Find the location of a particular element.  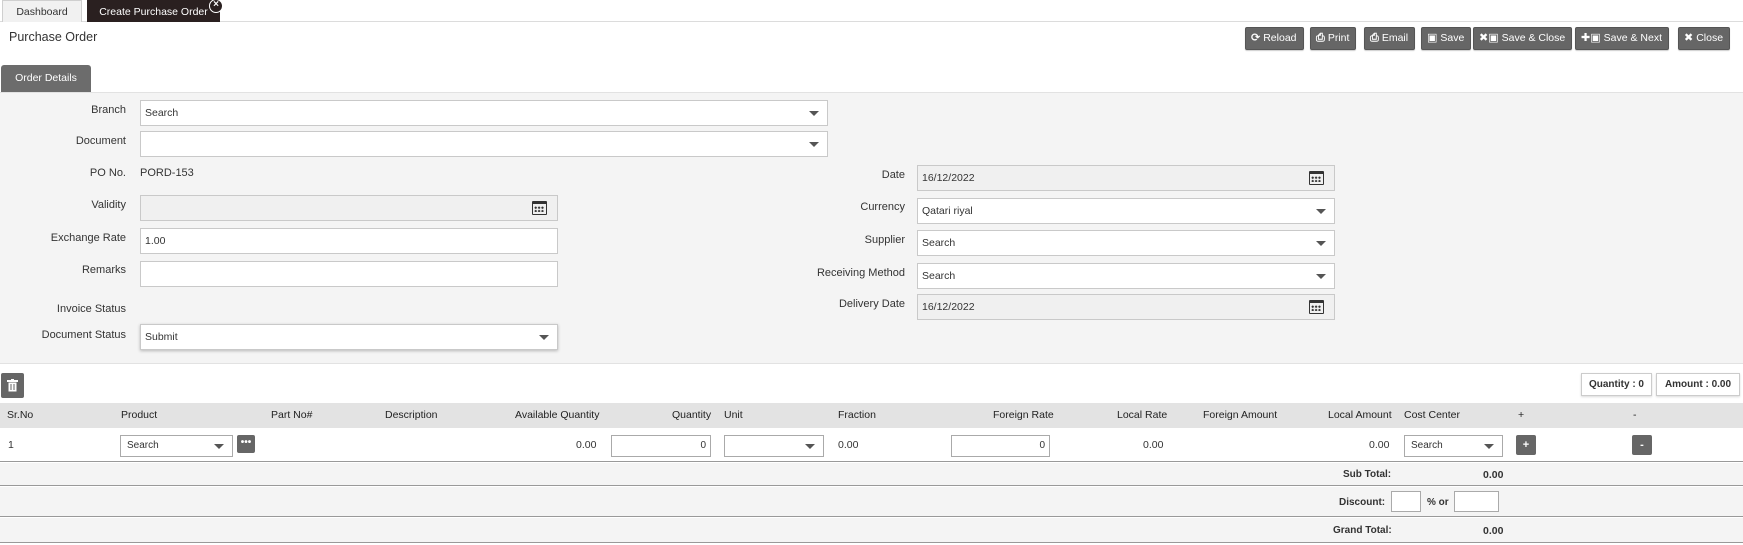

discount-row: Discount: % or is located at coordinates (871, 502).